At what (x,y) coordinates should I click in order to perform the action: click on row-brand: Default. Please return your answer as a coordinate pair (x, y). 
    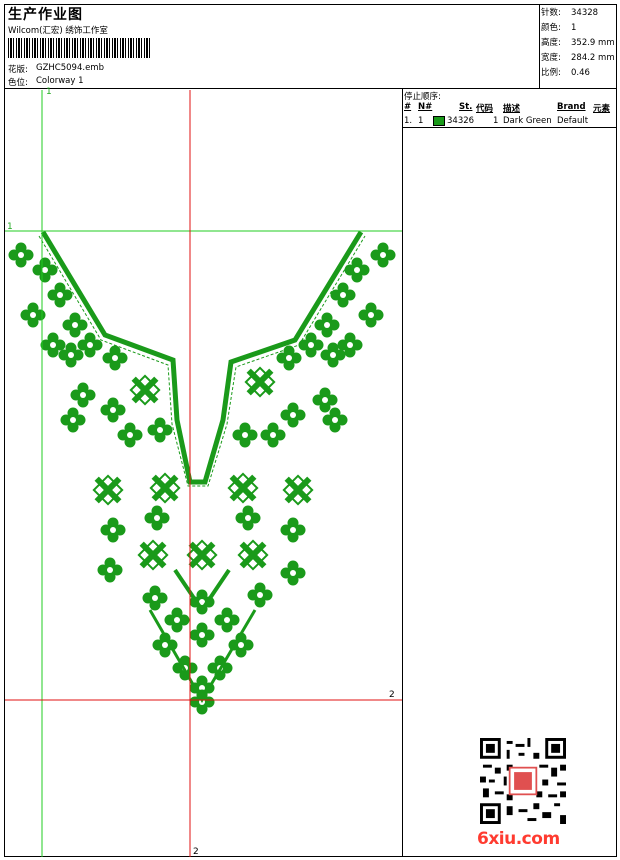
    Looking at the image, I should click on (573, 121).